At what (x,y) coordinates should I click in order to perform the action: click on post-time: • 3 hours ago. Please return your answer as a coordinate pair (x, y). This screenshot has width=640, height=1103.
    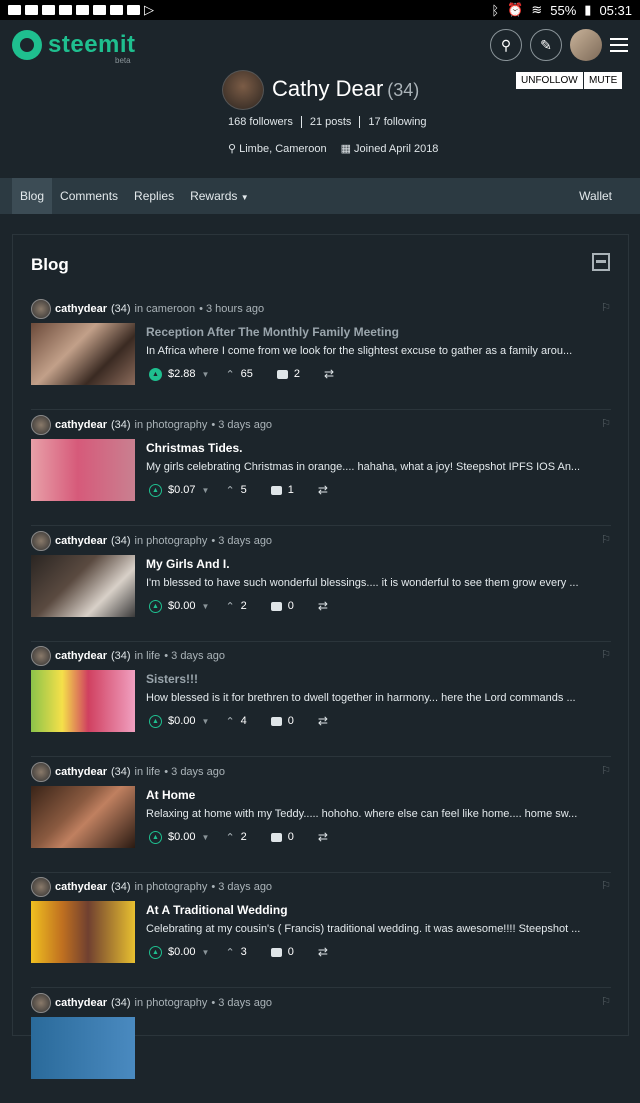
    Looking at the image, I should click on (231, 309).